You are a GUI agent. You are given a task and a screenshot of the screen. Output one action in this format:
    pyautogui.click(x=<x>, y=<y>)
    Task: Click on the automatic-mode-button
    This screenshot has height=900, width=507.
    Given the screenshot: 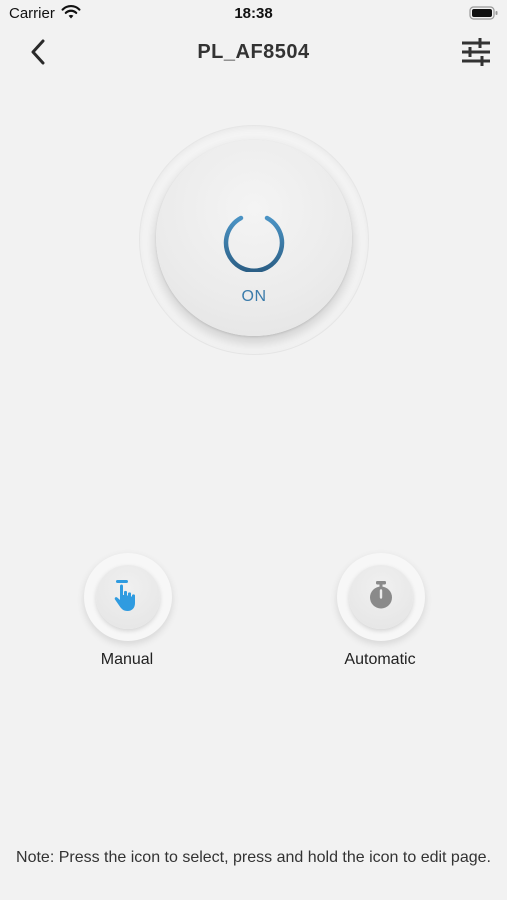 What is the action you would take?
    pyautogui.click(x=381, y=597)
    